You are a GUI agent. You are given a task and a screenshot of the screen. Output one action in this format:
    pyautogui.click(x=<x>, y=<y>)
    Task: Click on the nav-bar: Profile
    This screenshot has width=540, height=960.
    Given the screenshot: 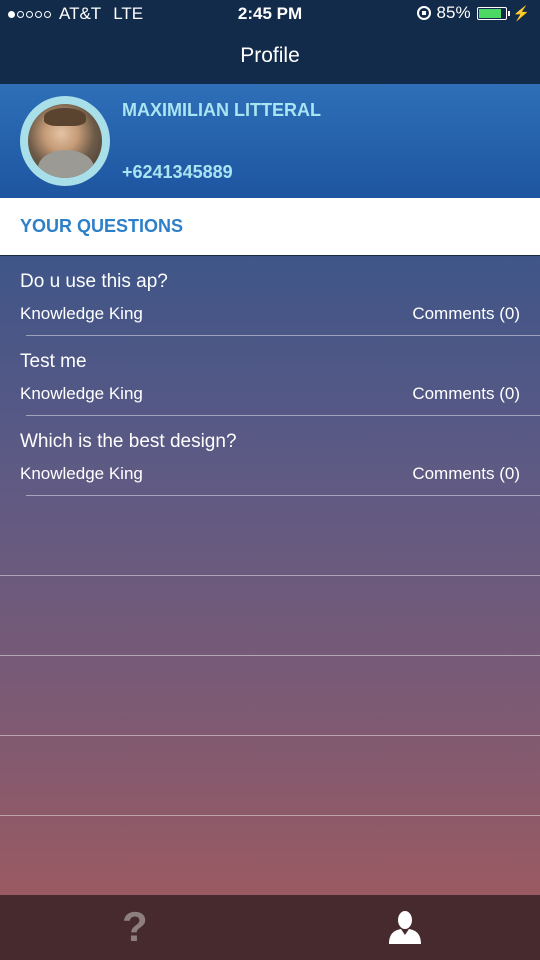 What is the action you would take?
    pyautogui.click(x=270, y=56)
    